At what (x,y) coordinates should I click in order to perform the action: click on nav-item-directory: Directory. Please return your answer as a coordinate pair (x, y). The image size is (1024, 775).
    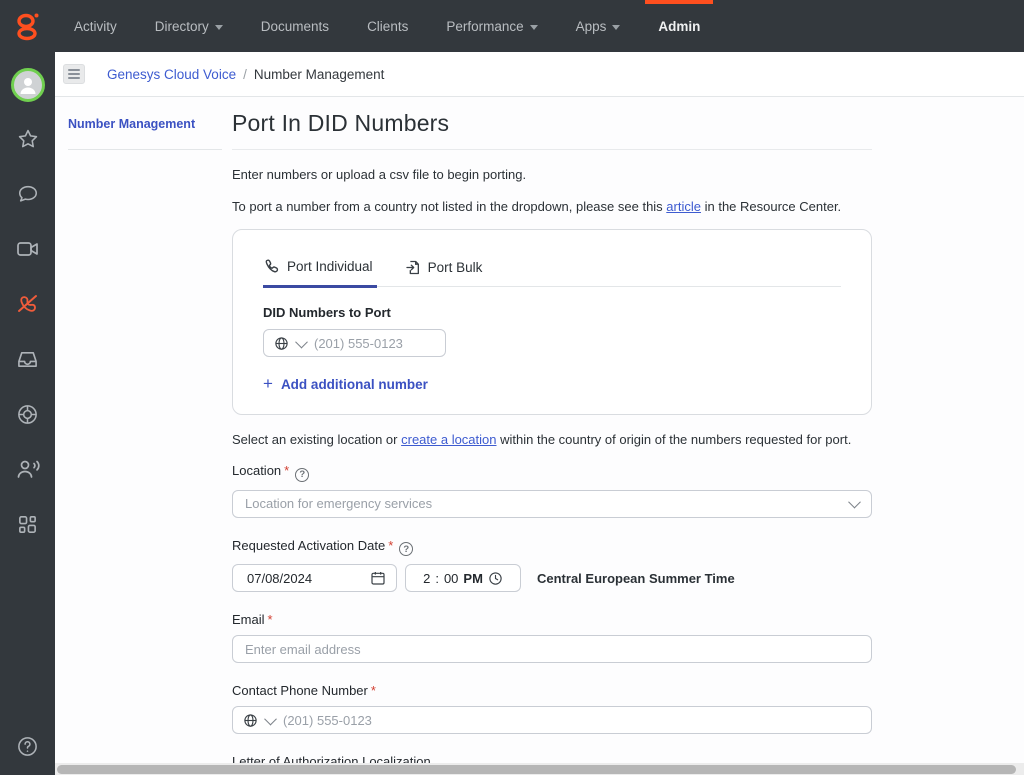
    Looking at the image, I should click on (189, 26).